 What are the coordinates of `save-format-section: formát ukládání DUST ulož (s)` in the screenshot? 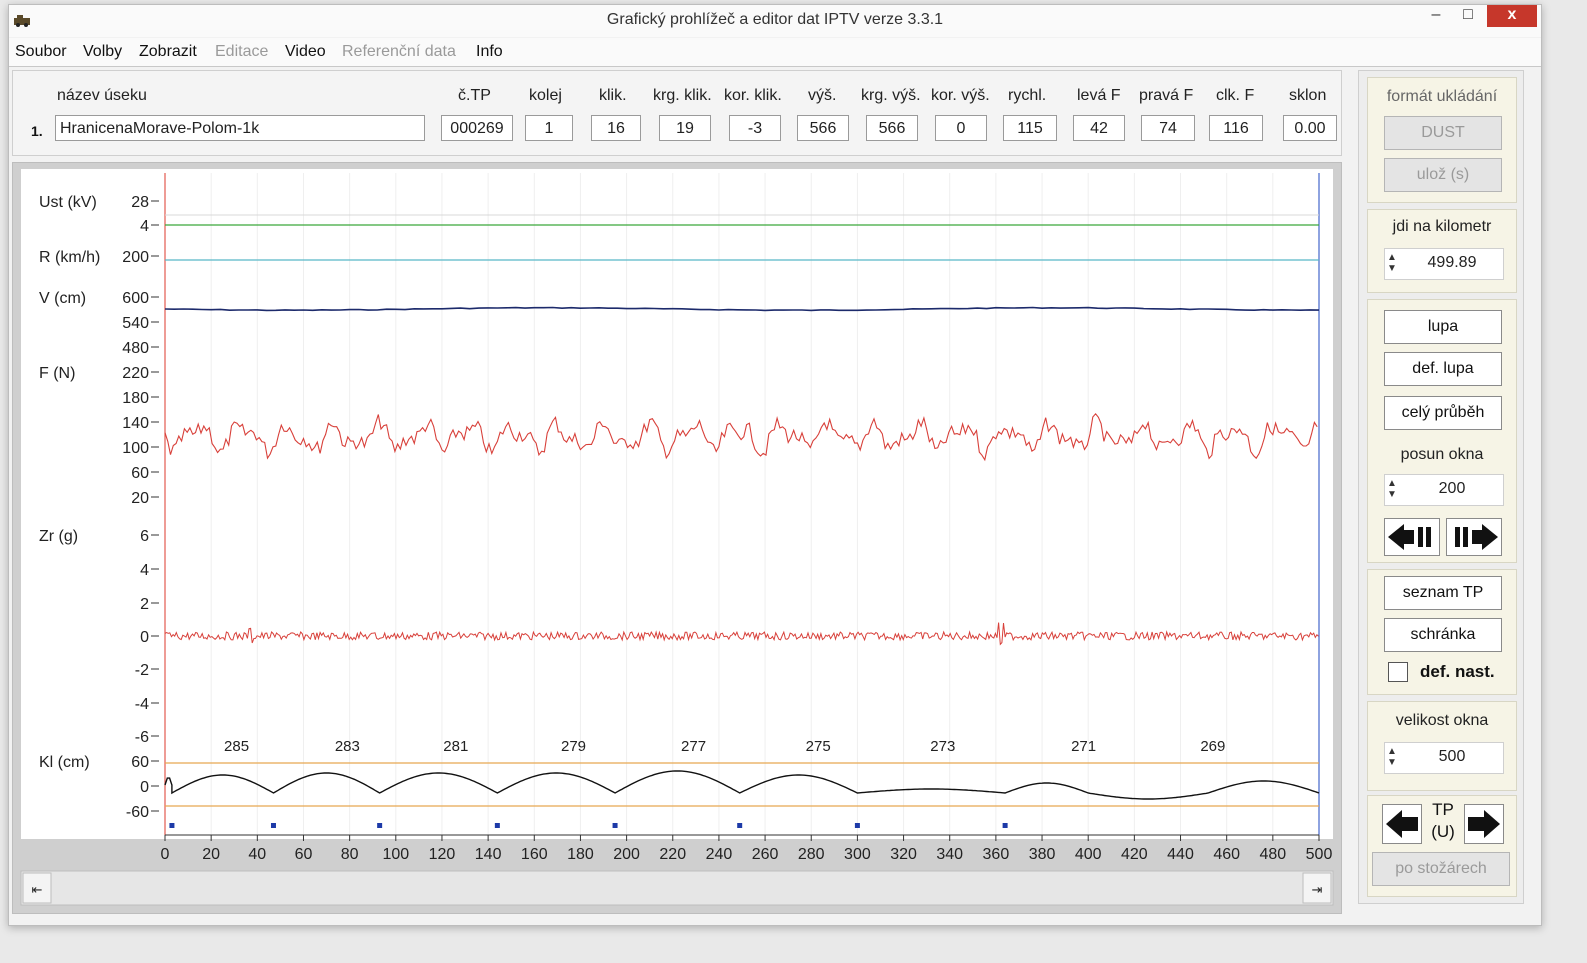 It's located at (1442, 140).